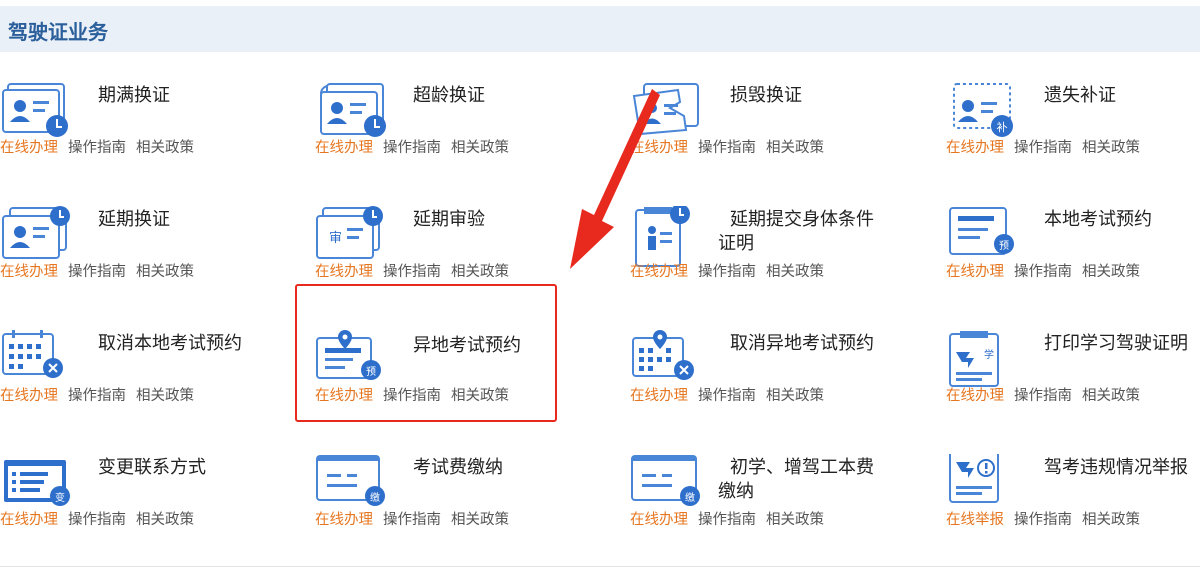 Image resolution: width=1200 pixels, height=571 pixels. Describe the element at coordinates (780, 507) in the screenshot. I see `service-item-learner-fee: 缴 初学、增驾工本费 缴纳 在线办理 操作指南 相关政策` at that location.